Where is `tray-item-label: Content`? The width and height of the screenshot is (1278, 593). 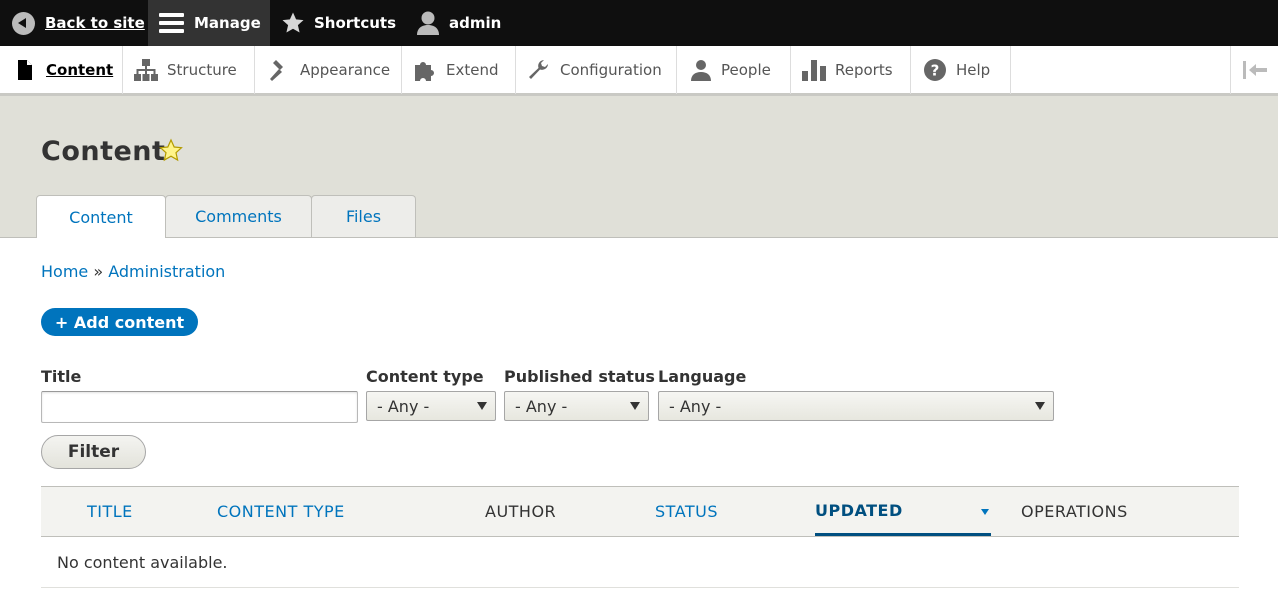 tray-item-label: Content is located at coordinates (80, 70).